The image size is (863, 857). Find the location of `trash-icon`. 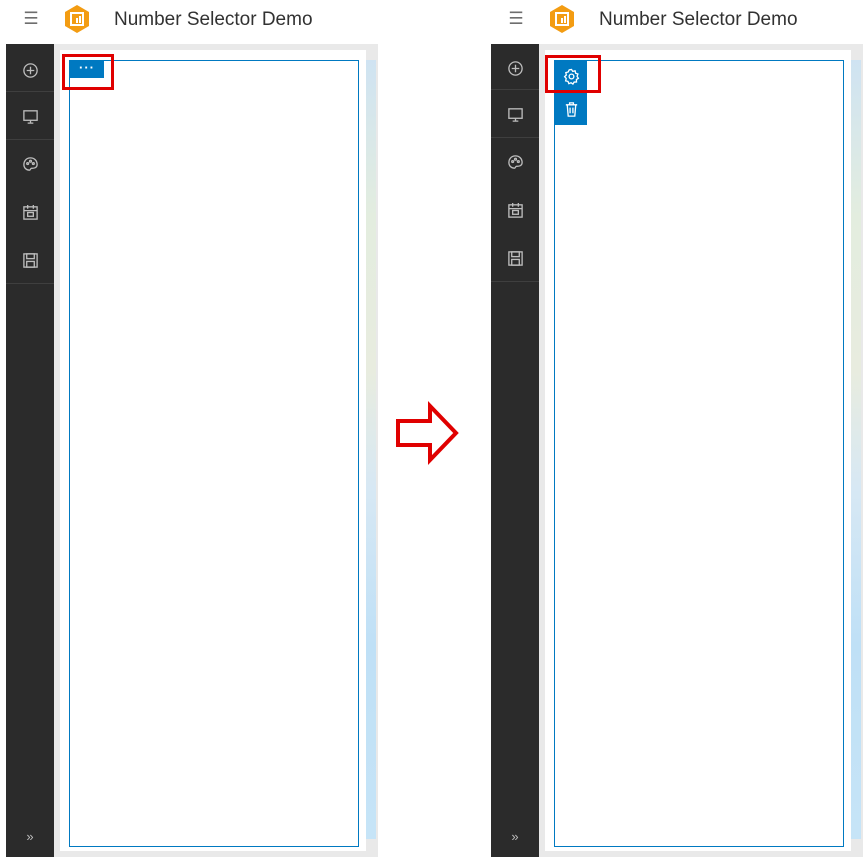

trash-icon is located at coordinates (571, 109).